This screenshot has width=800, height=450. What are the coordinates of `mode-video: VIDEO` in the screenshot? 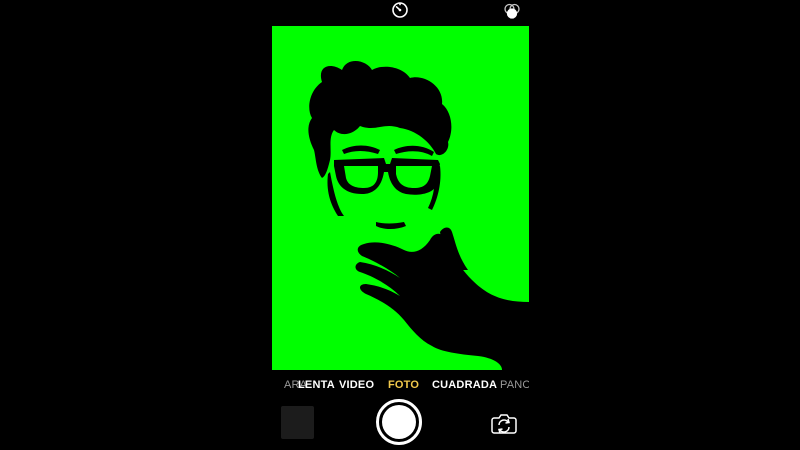 It's located at (356, 385).